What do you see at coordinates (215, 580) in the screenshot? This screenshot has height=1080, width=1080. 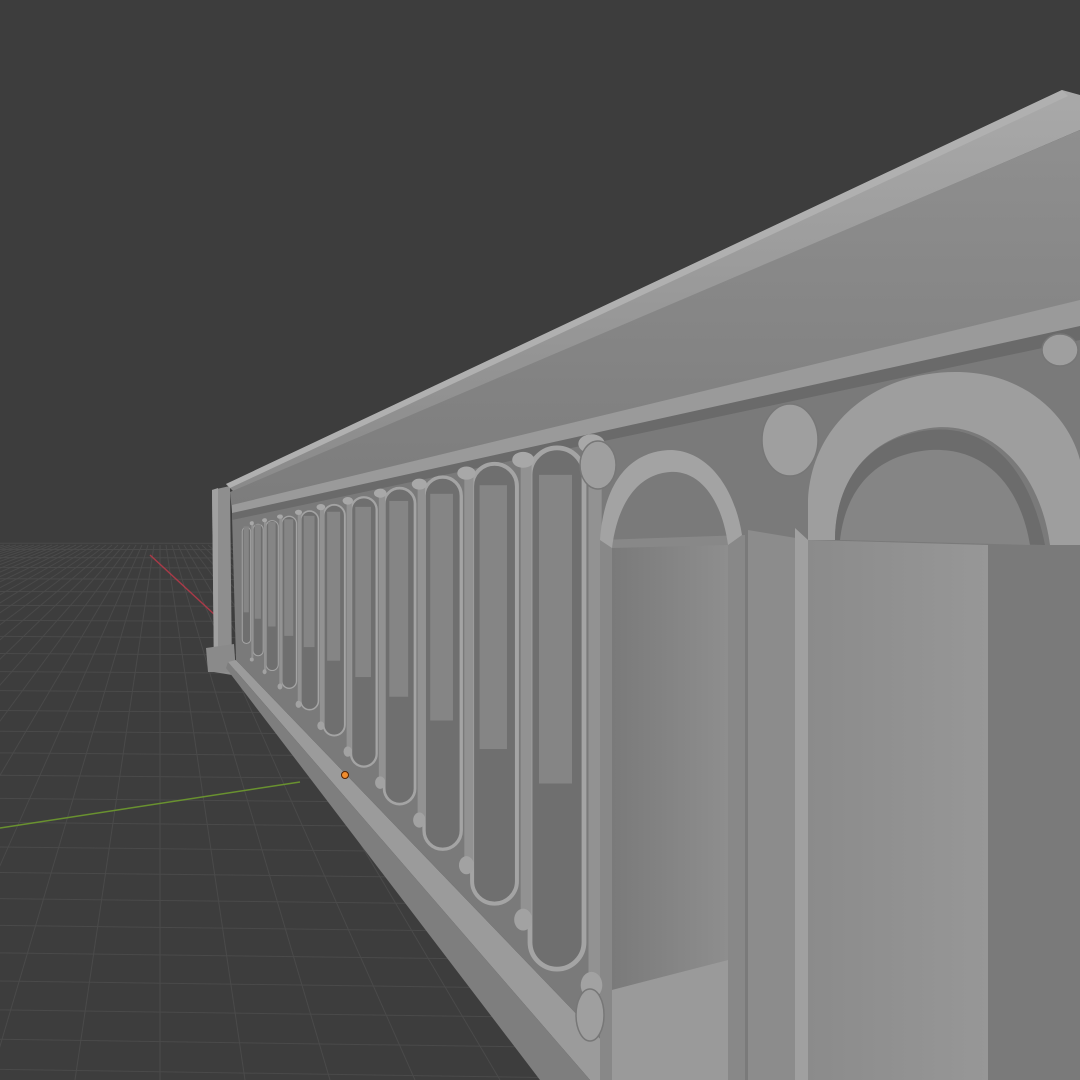 I see `end-post-side` at bounding box center [215, 580].